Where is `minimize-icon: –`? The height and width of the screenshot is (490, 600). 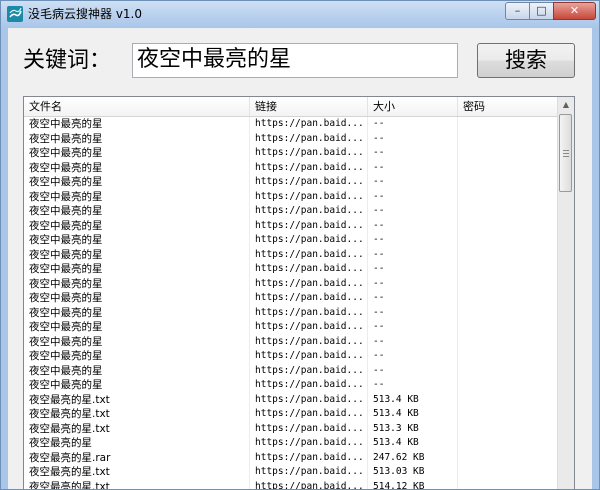
minimize-icon: – is located at coordinates (517, 10).